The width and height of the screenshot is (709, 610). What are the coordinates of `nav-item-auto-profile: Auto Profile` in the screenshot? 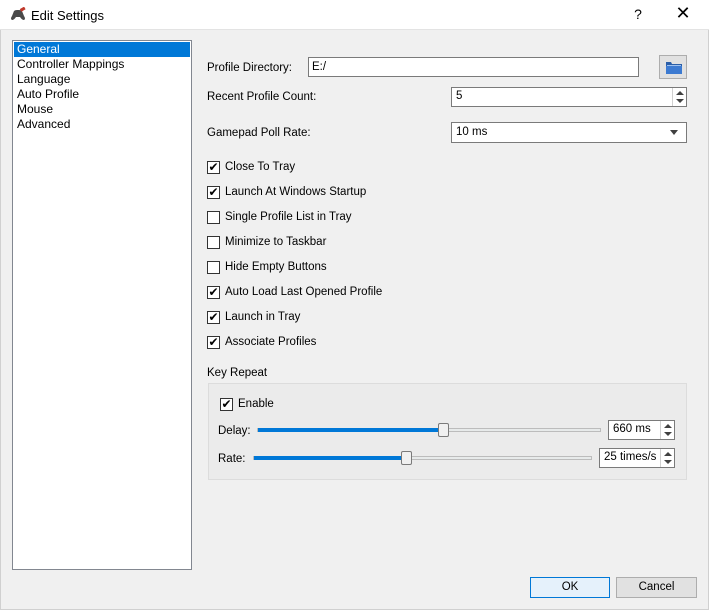 It's located at (102, 94).